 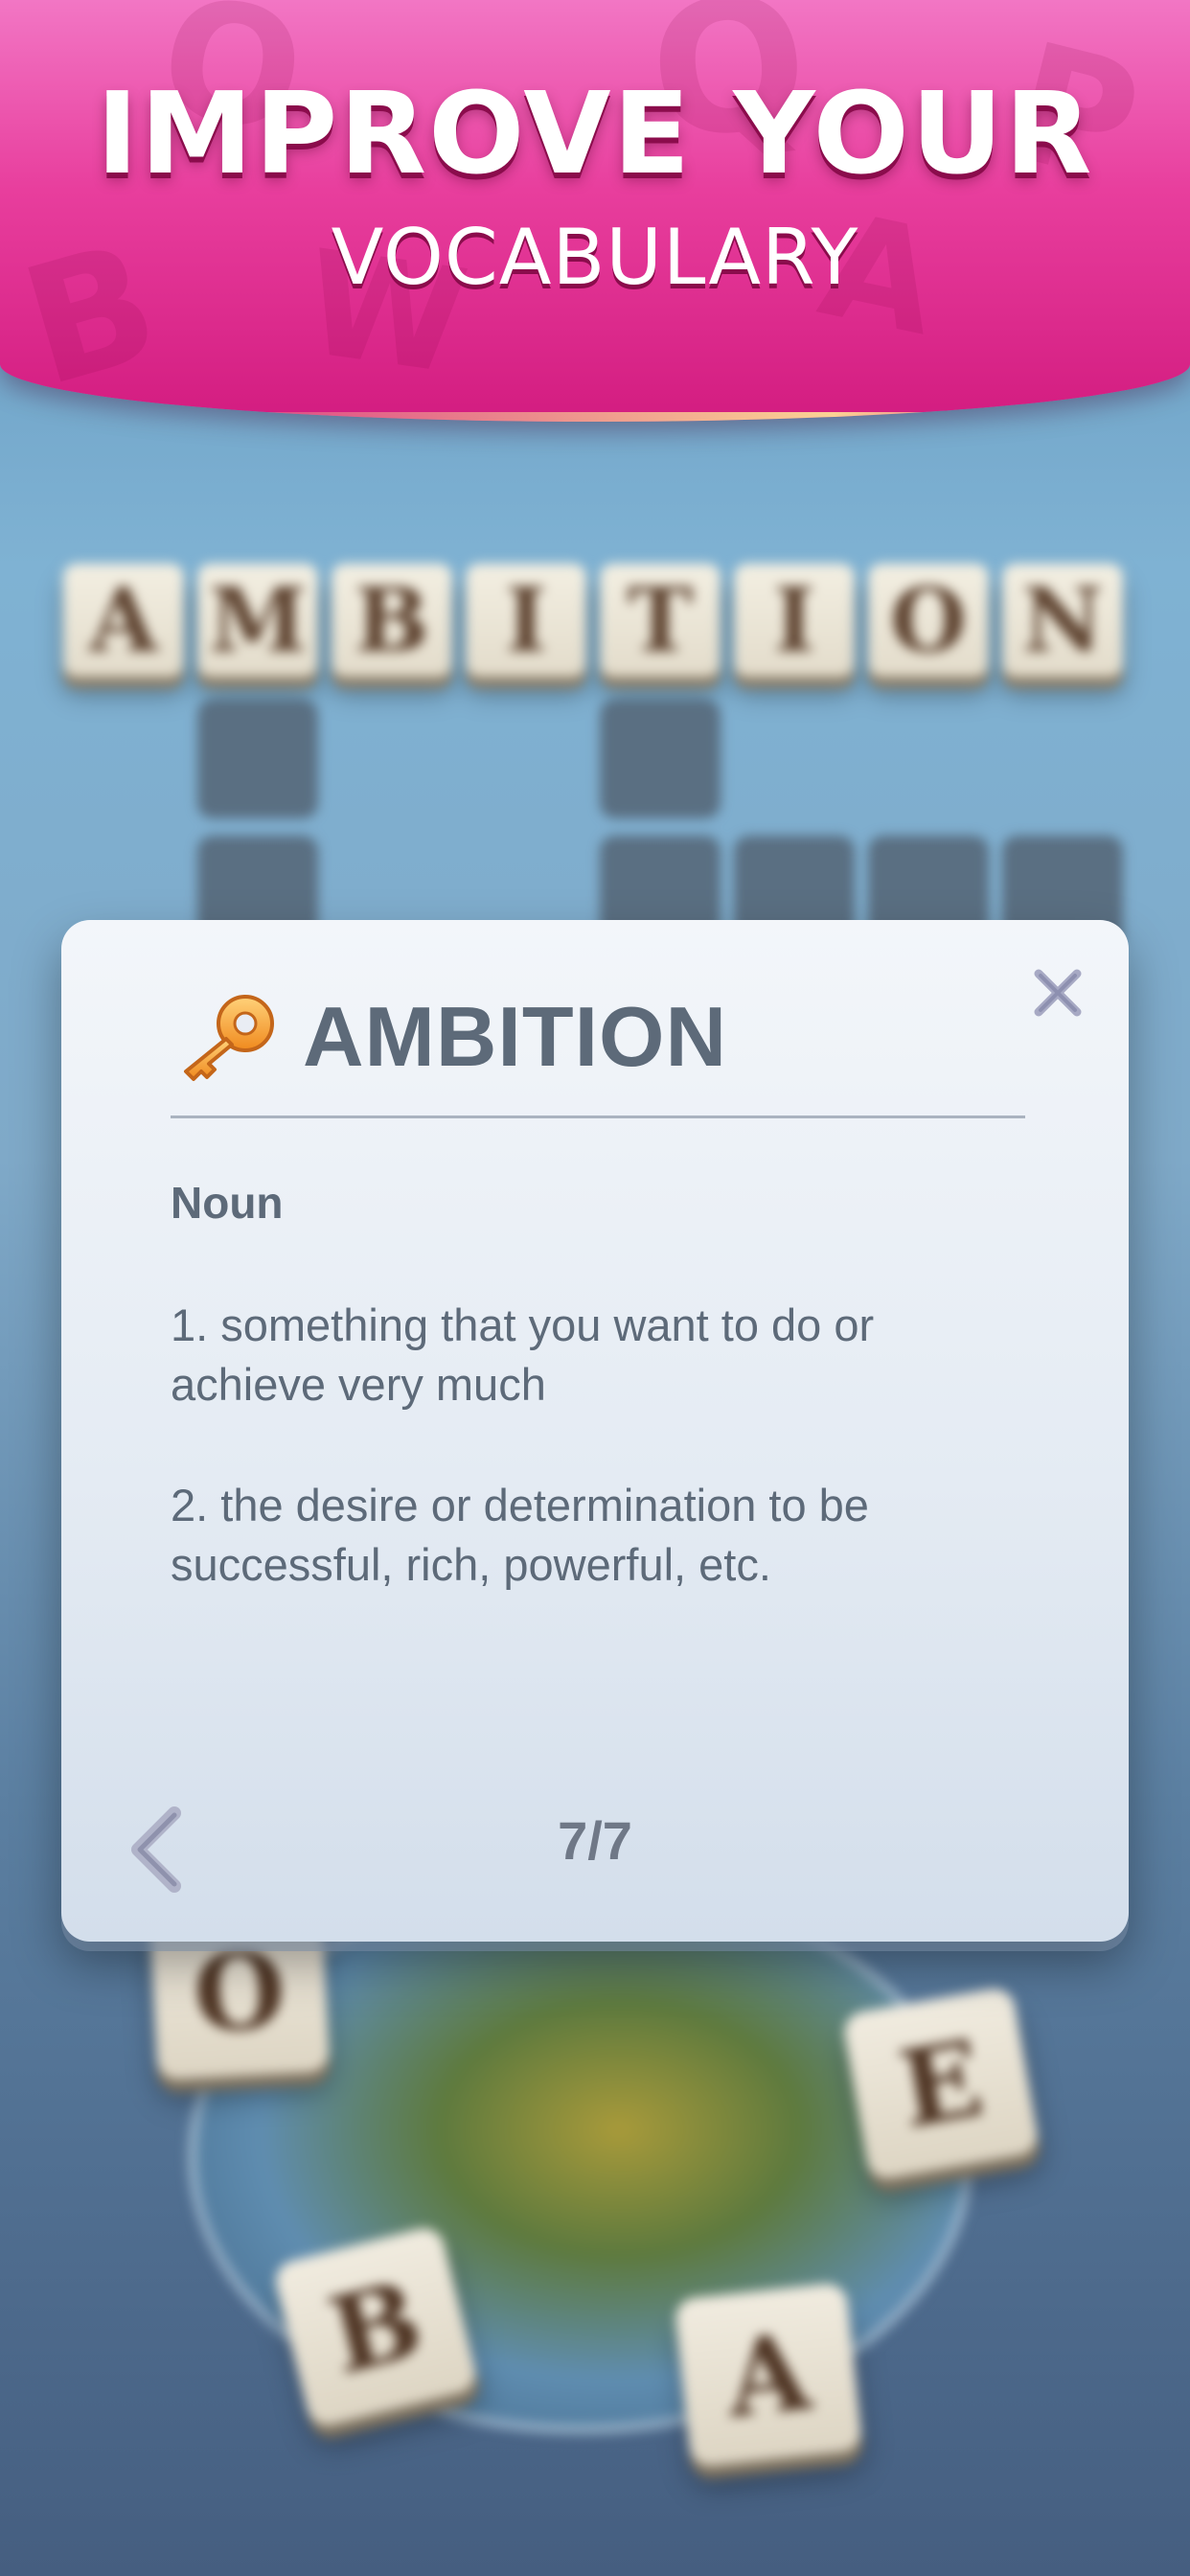 What do you see at coordinates (392, 620) in the screenshot?
I see `answer-tile: B` at bounding box center [392, 620].